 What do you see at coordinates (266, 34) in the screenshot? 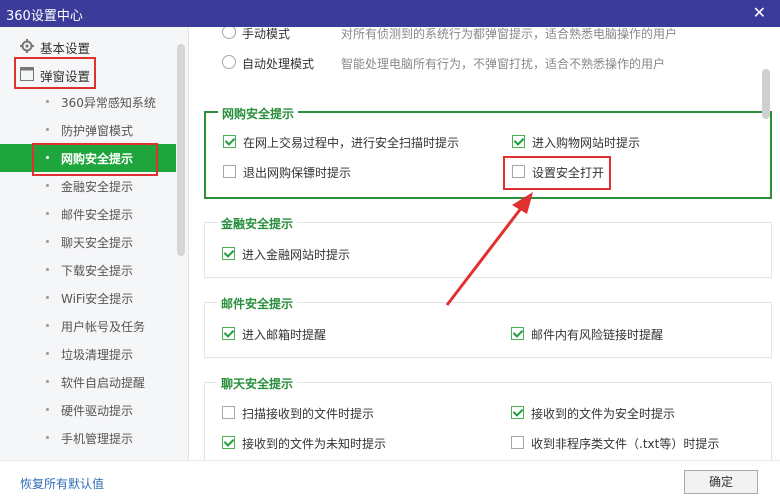
I see `radio-label: 手动模式` at bounding box center [266, 34].